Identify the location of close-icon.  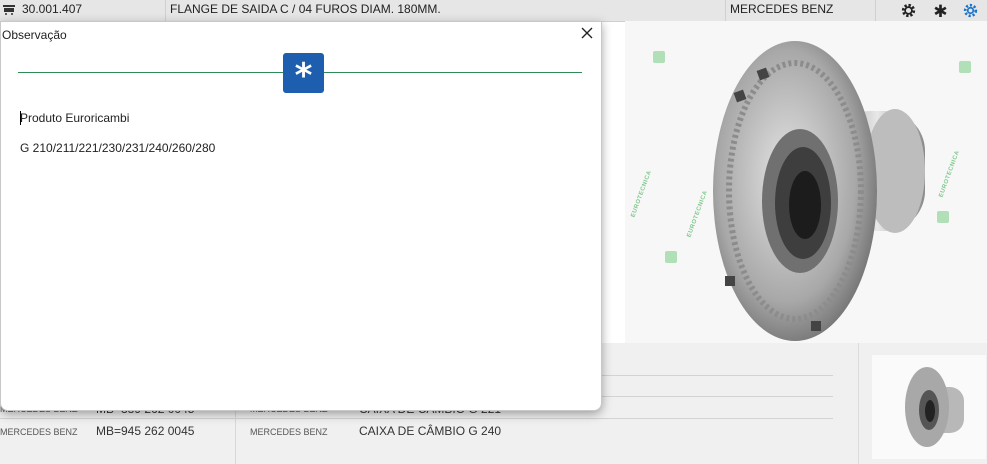
(587, 33).